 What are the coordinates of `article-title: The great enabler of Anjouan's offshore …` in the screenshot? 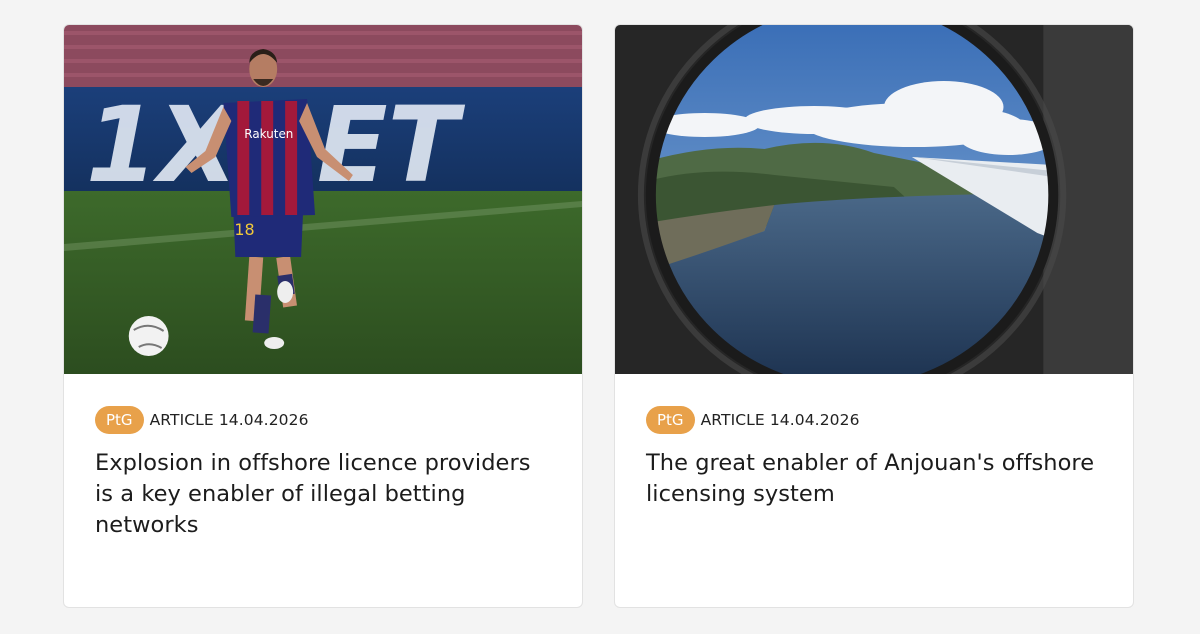 It's located at (875, 479).